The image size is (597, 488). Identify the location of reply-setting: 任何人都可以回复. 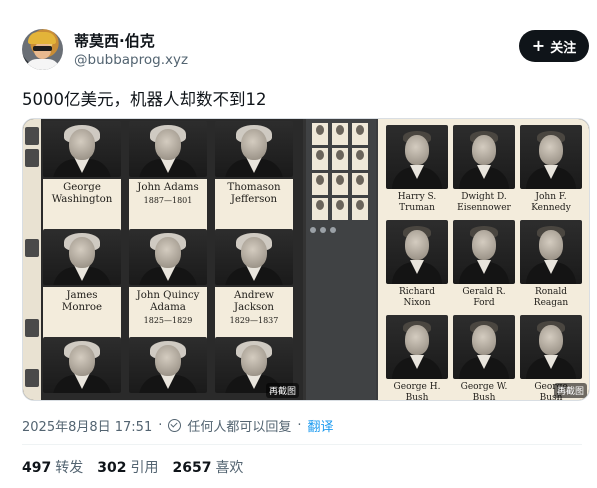
(239, 427).